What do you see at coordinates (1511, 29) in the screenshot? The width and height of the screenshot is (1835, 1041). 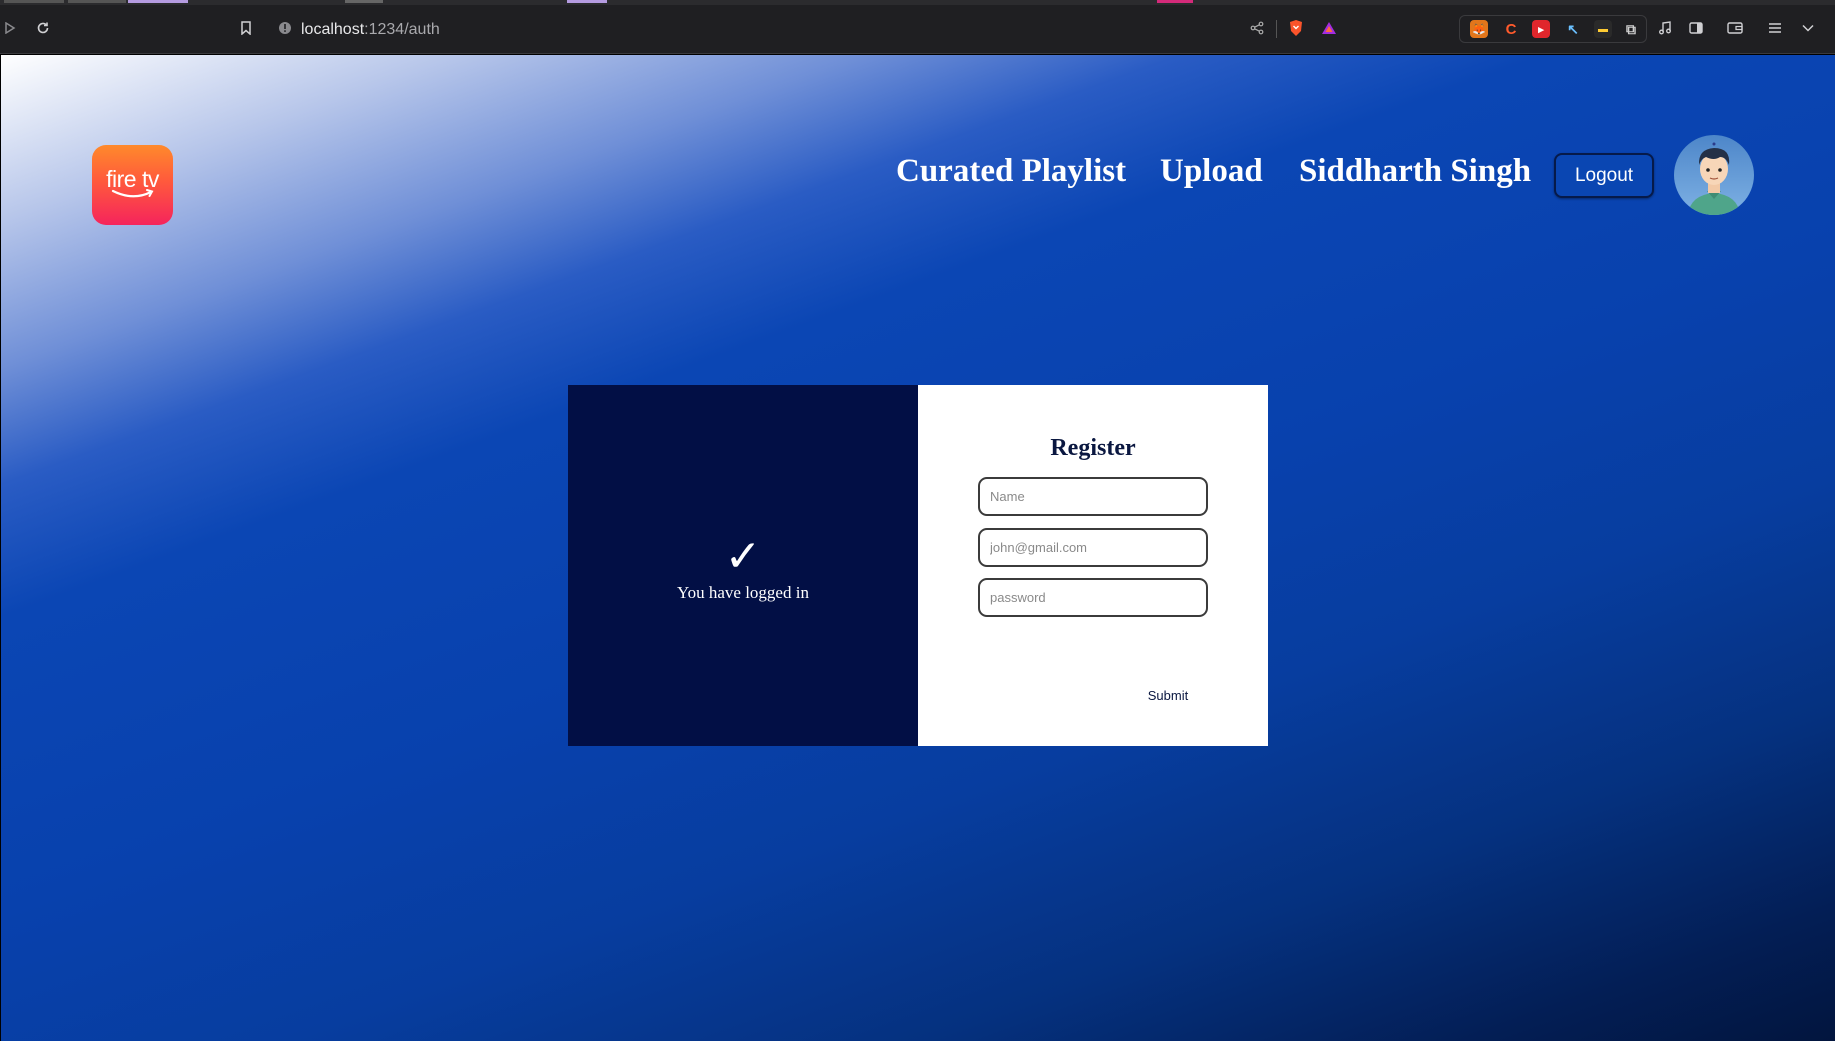 I see `extension-c-icon: C` at bounding box center [1511, 29].